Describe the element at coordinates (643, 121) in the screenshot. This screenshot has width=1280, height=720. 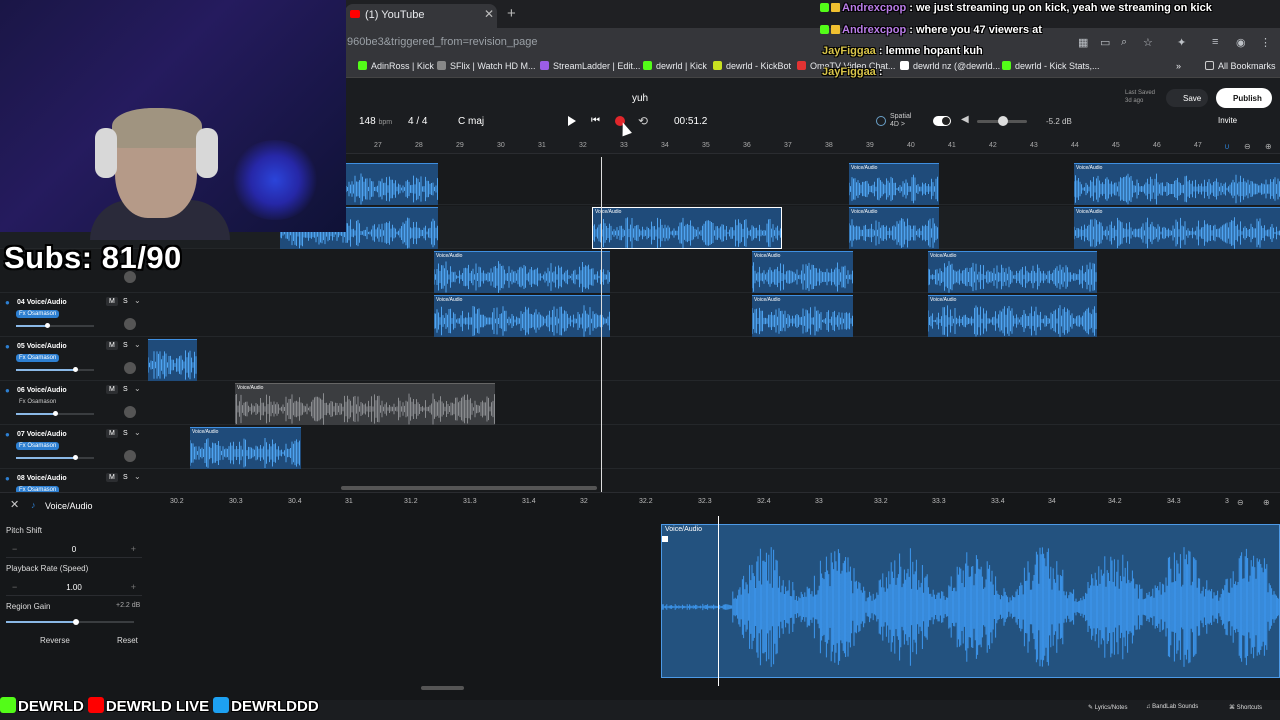
I see `loop-icon: ⟲` at that location.